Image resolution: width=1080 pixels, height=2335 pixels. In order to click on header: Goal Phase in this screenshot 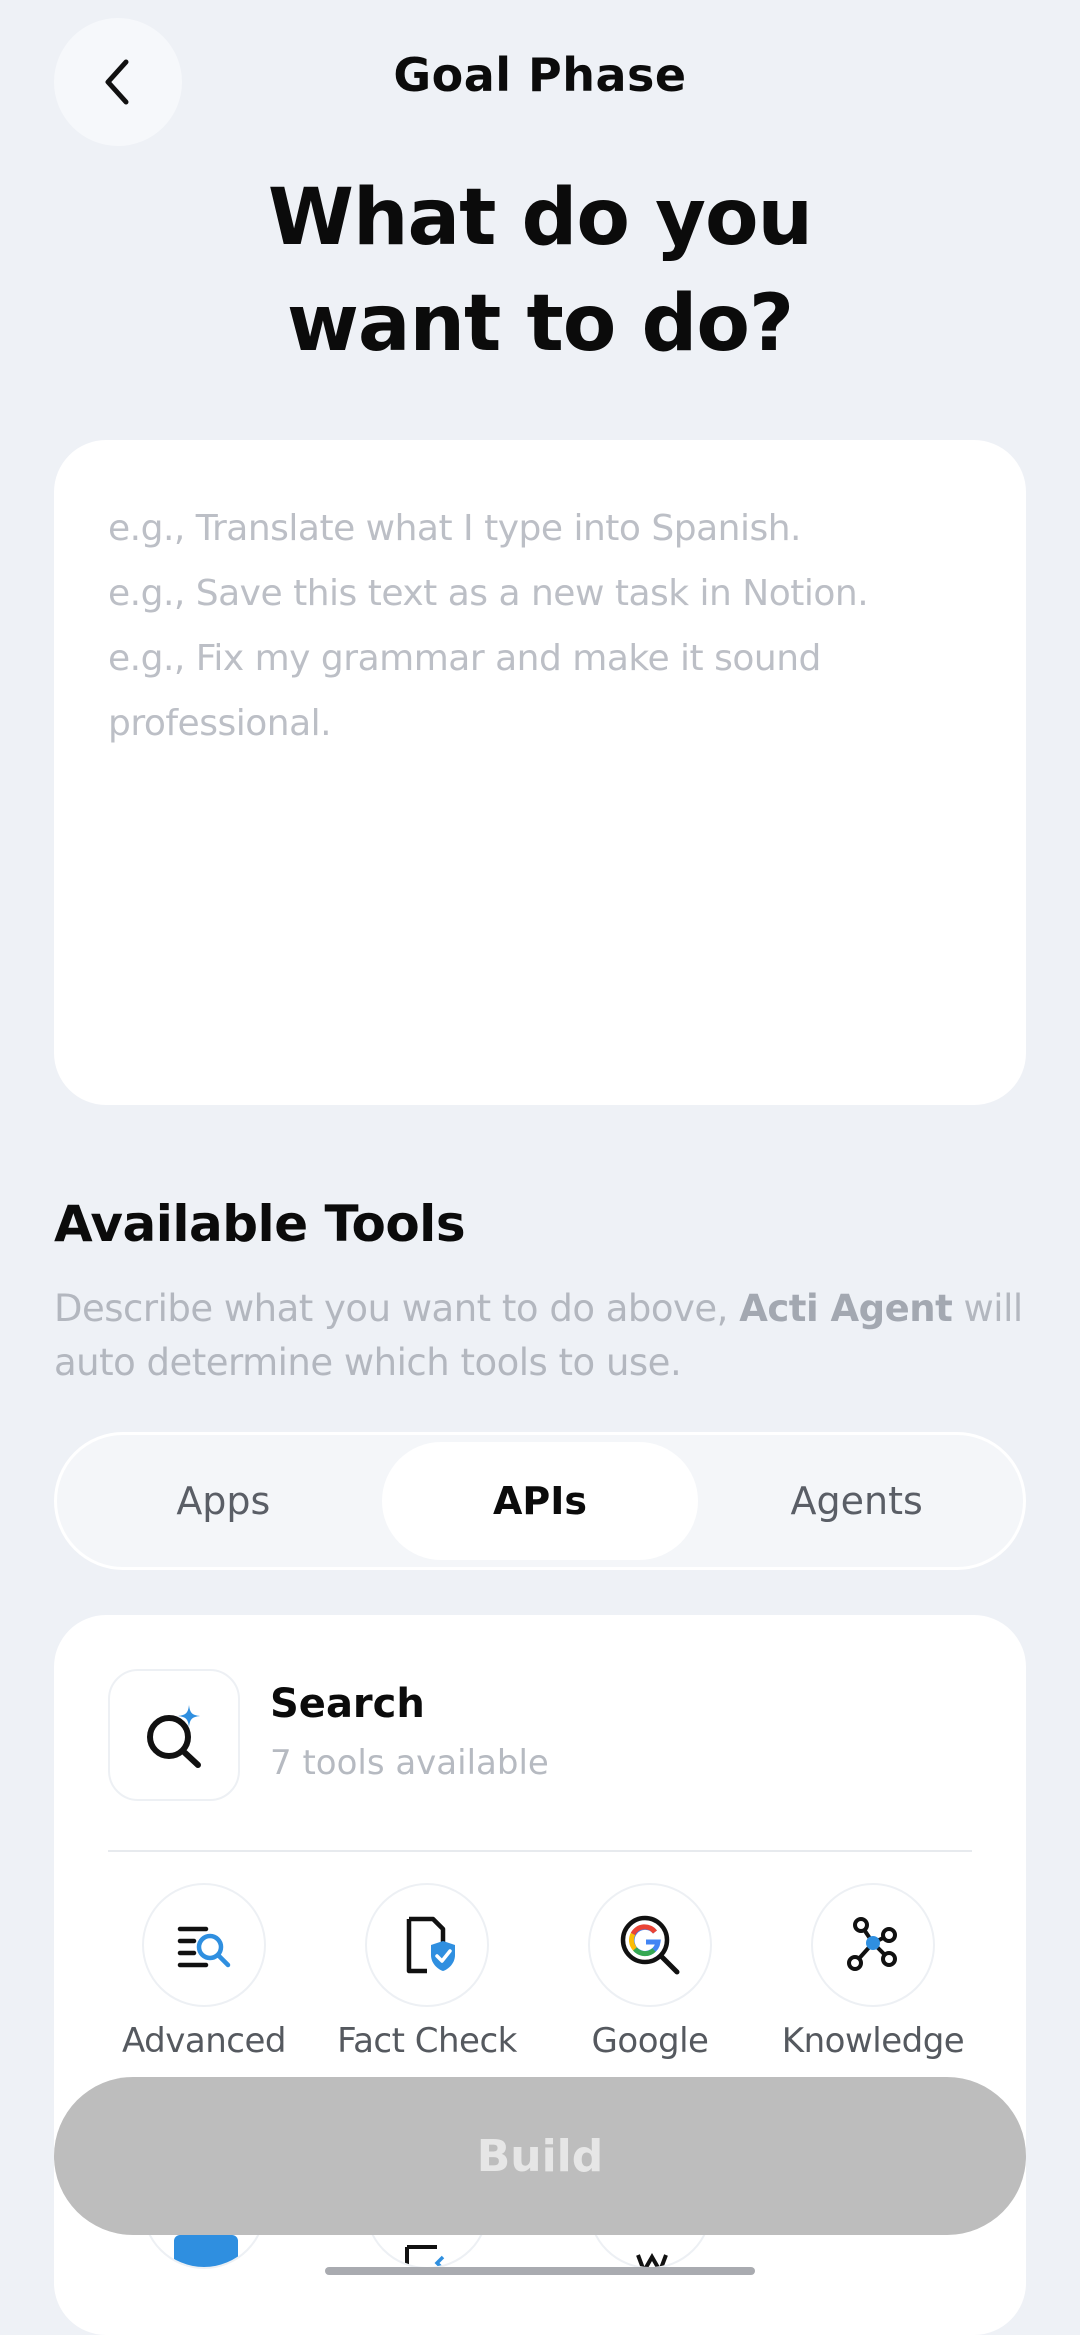, I will do `click(540, 85)`.